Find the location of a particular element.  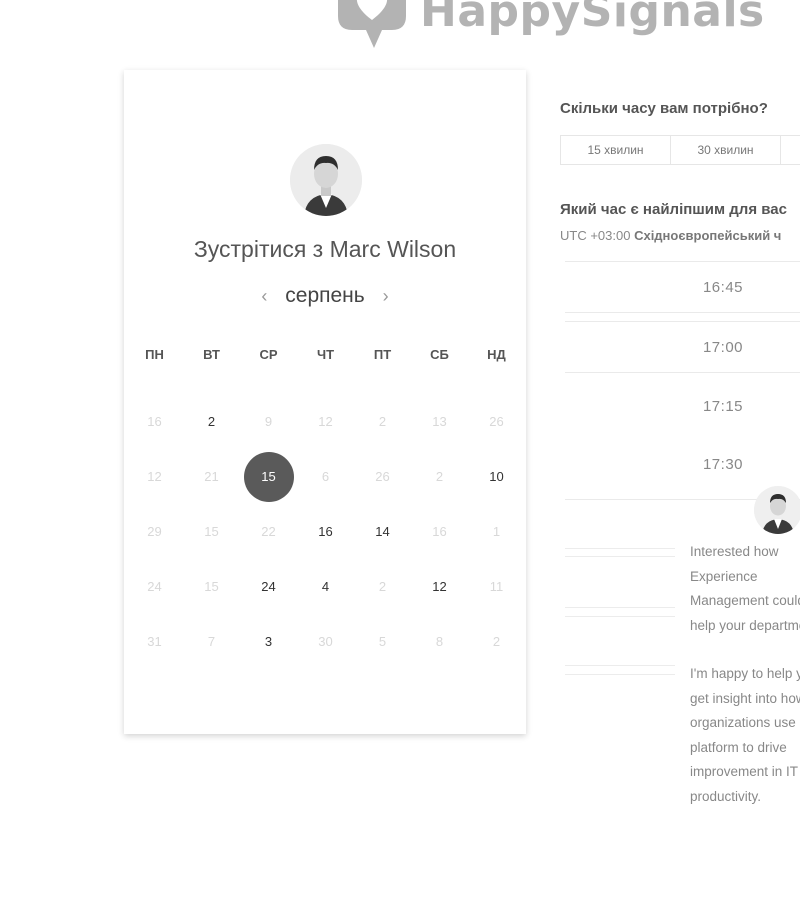

calendar-day: 10 is located at coordinates (496, 476).